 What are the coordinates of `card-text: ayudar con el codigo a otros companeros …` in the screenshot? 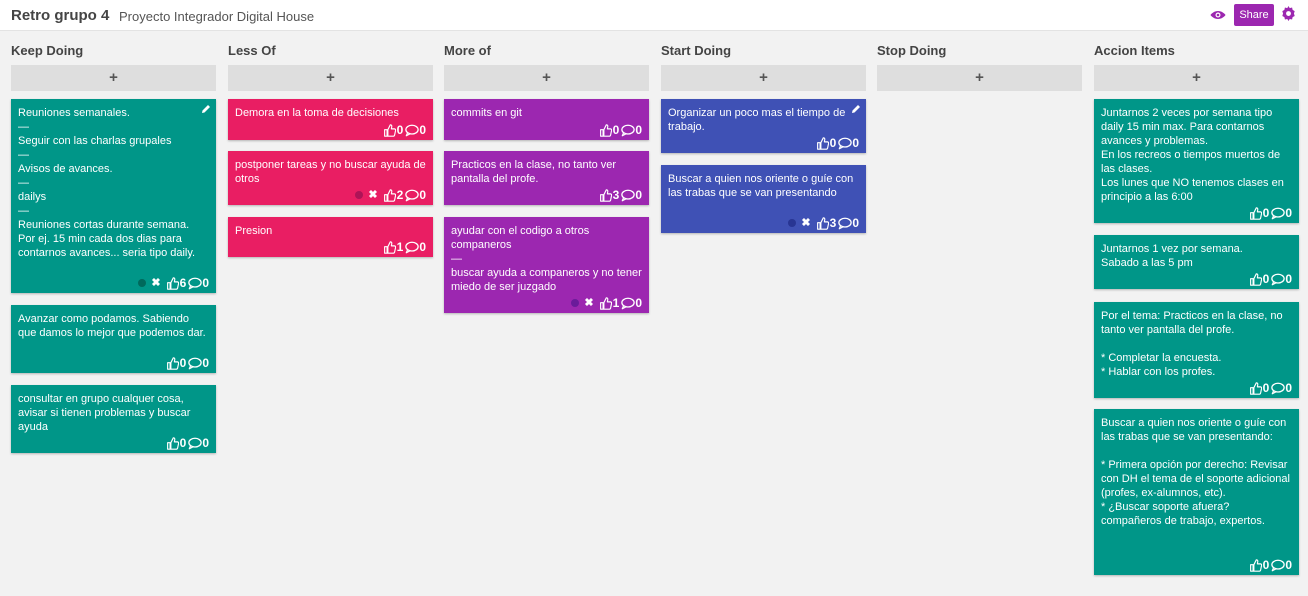 It's located at (546, 259).